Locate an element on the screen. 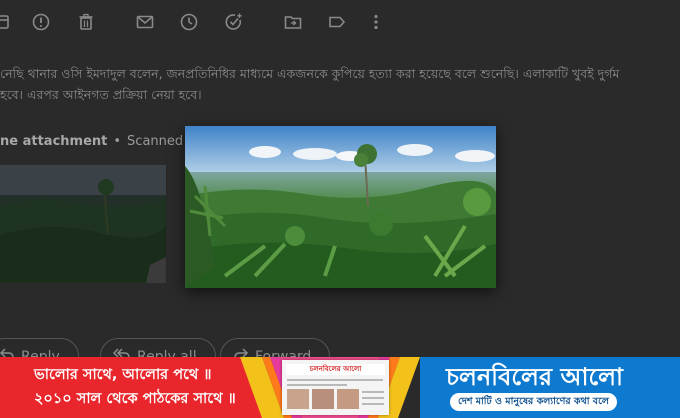 This screenshot has width=680, height=418. newspaper-image: চলনবিলের আলো is located at coordinates (335, 387).